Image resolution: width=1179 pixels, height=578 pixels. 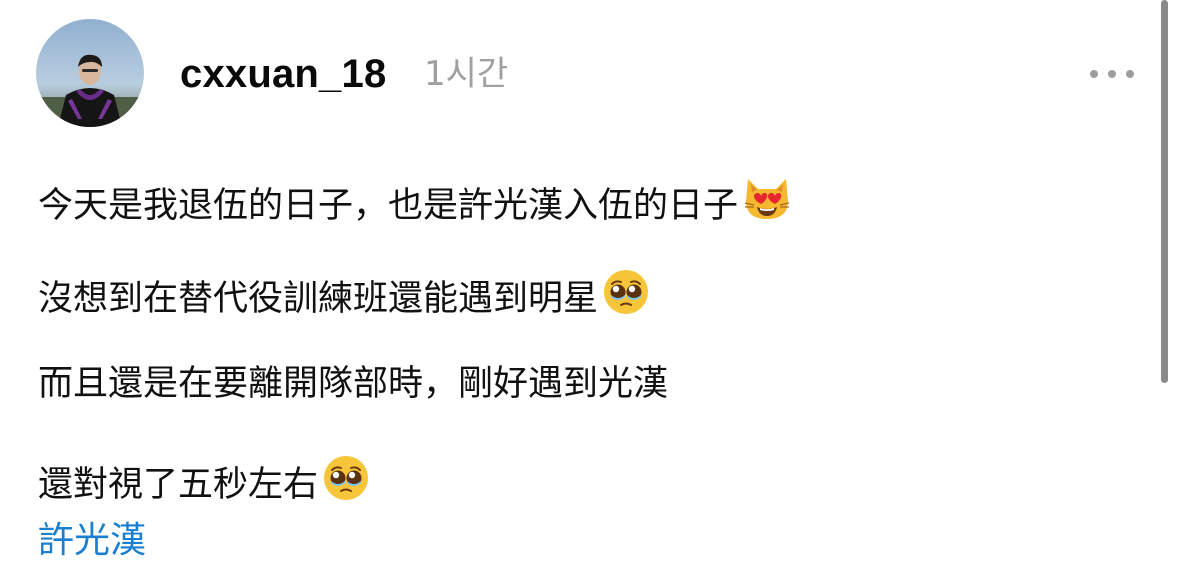 I want to click on more-horizontal-icon, so click(x=1094, y=74).